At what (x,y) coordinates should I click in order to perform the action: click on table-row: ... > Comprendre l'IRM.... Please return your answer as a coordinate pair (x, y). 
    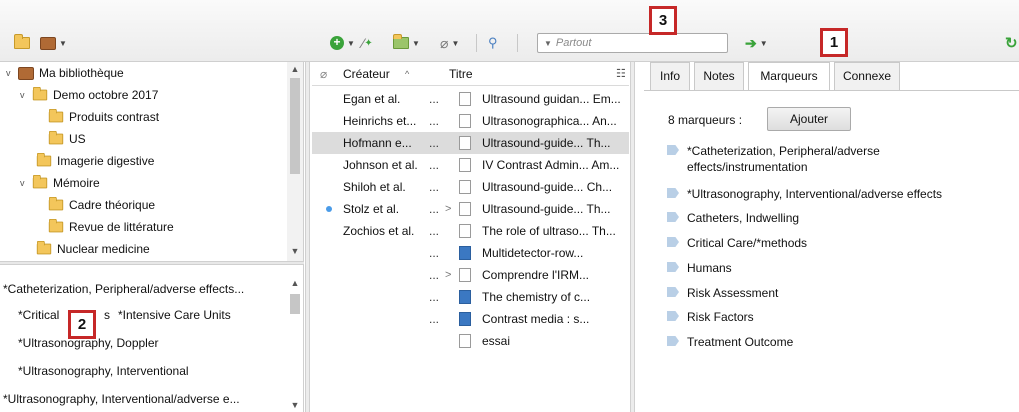
    Looking at the image, I should click on (470, 275).